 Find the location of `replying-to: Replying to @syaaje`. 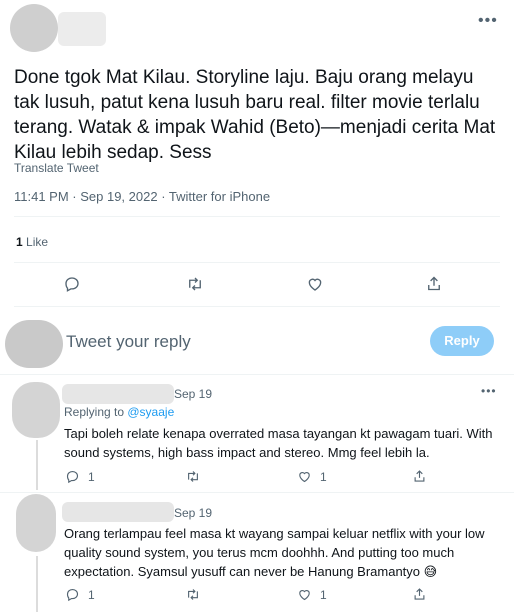

replying-to: Replying to @syaaje is located at coordinates (119, 412).